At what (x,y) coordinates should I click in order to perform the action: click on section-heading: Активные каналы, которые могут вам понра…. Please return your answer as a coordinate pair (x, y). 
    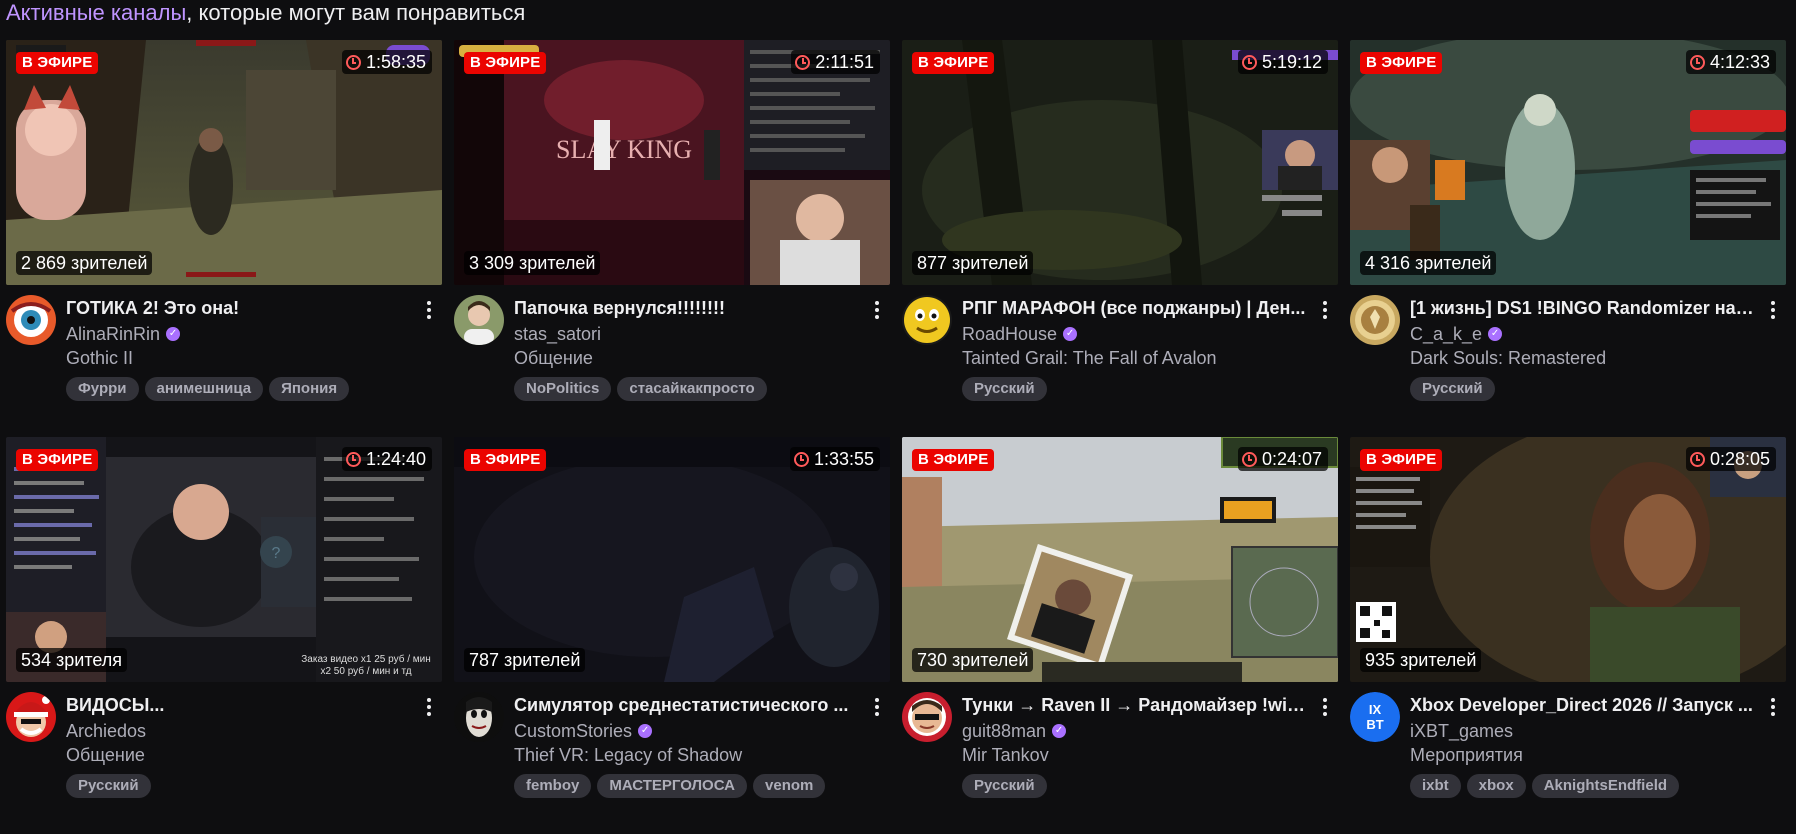
    Looking at the image, I should click on (265, 14).